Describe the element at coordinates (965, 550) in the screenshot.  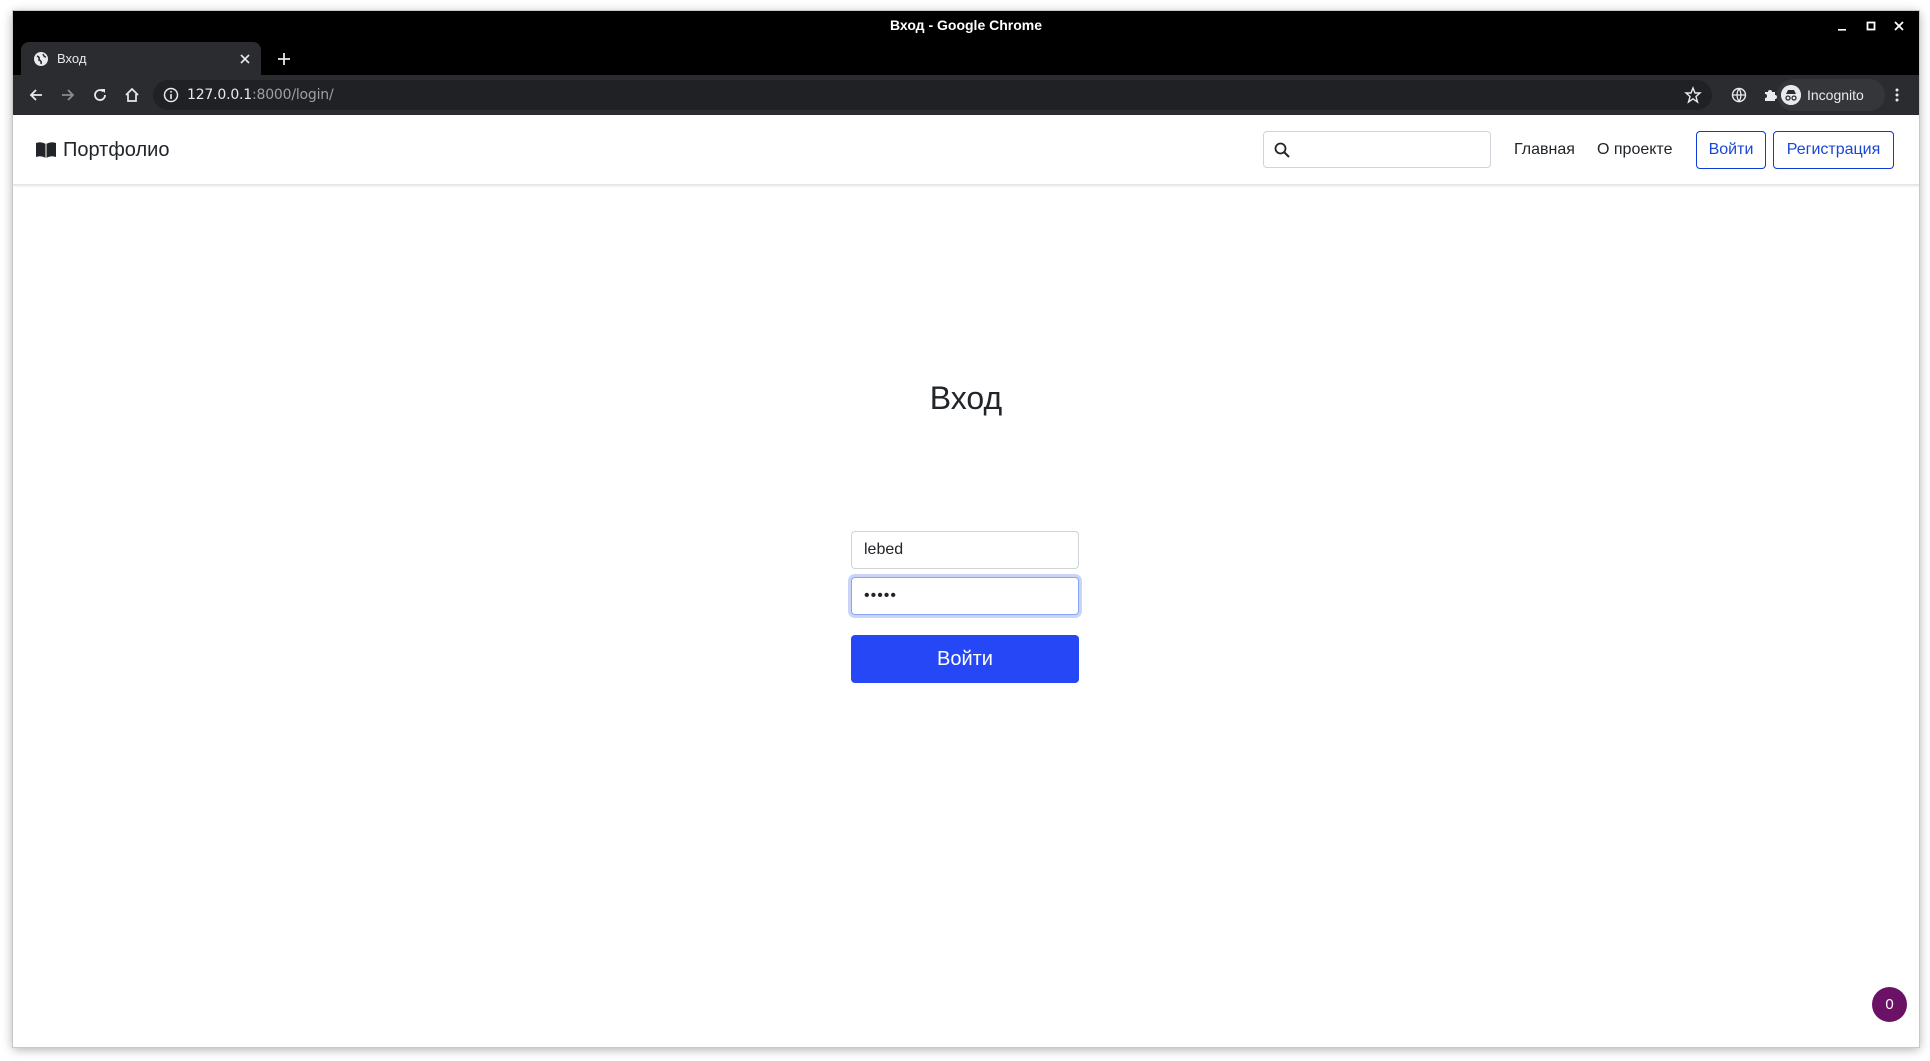
I see `username-field` at that location.